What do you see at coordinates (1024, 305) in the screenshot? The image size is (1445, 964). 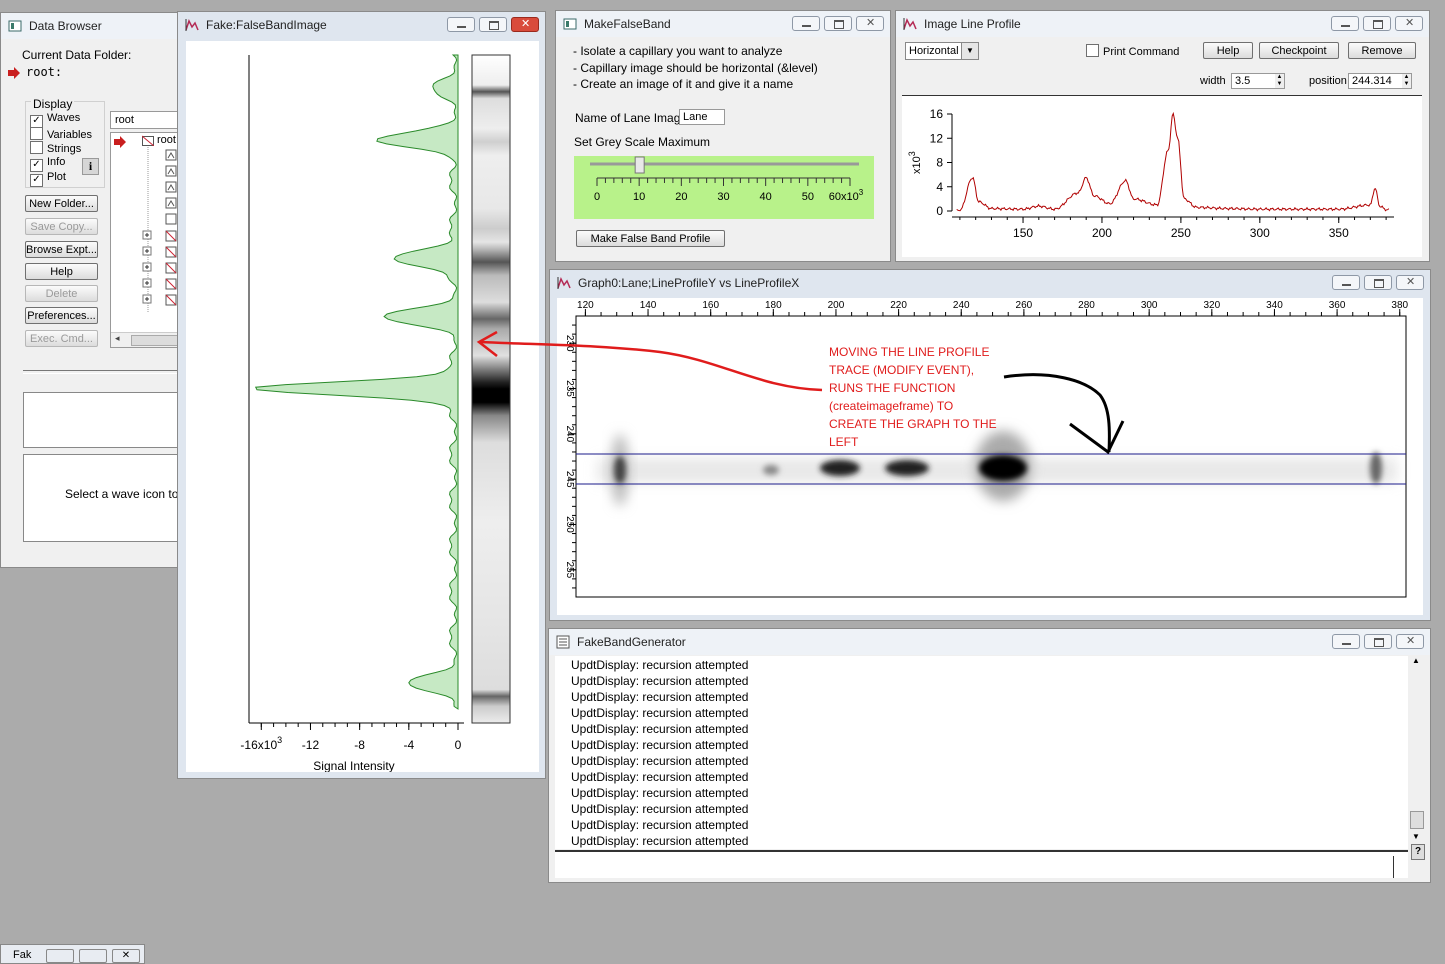 I see `g0-x-tick-label: 260` at bounding box center [1024, 305].